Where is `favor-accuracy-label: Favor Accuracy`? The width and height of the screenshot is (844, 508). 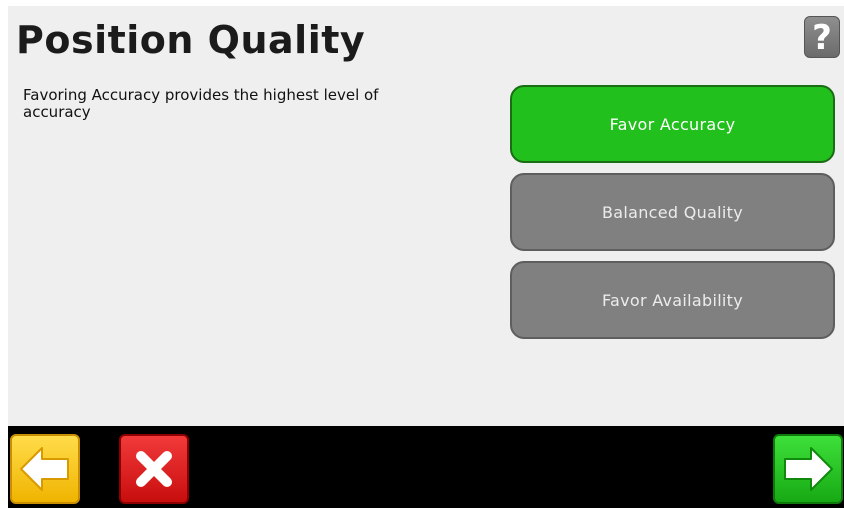
favor-accuracy-label: Favor Accuracy is located at coordinates (672, 124).